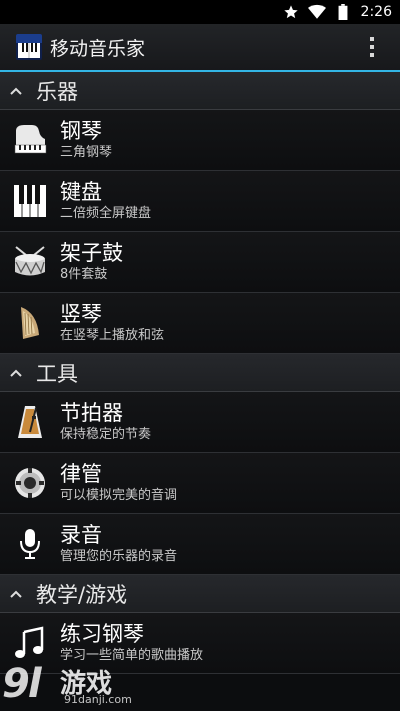  Describe the element at coordinates (106, 213) in the screenshot. I see `item-subtitle: 二倍频全屏键盘` at that location.